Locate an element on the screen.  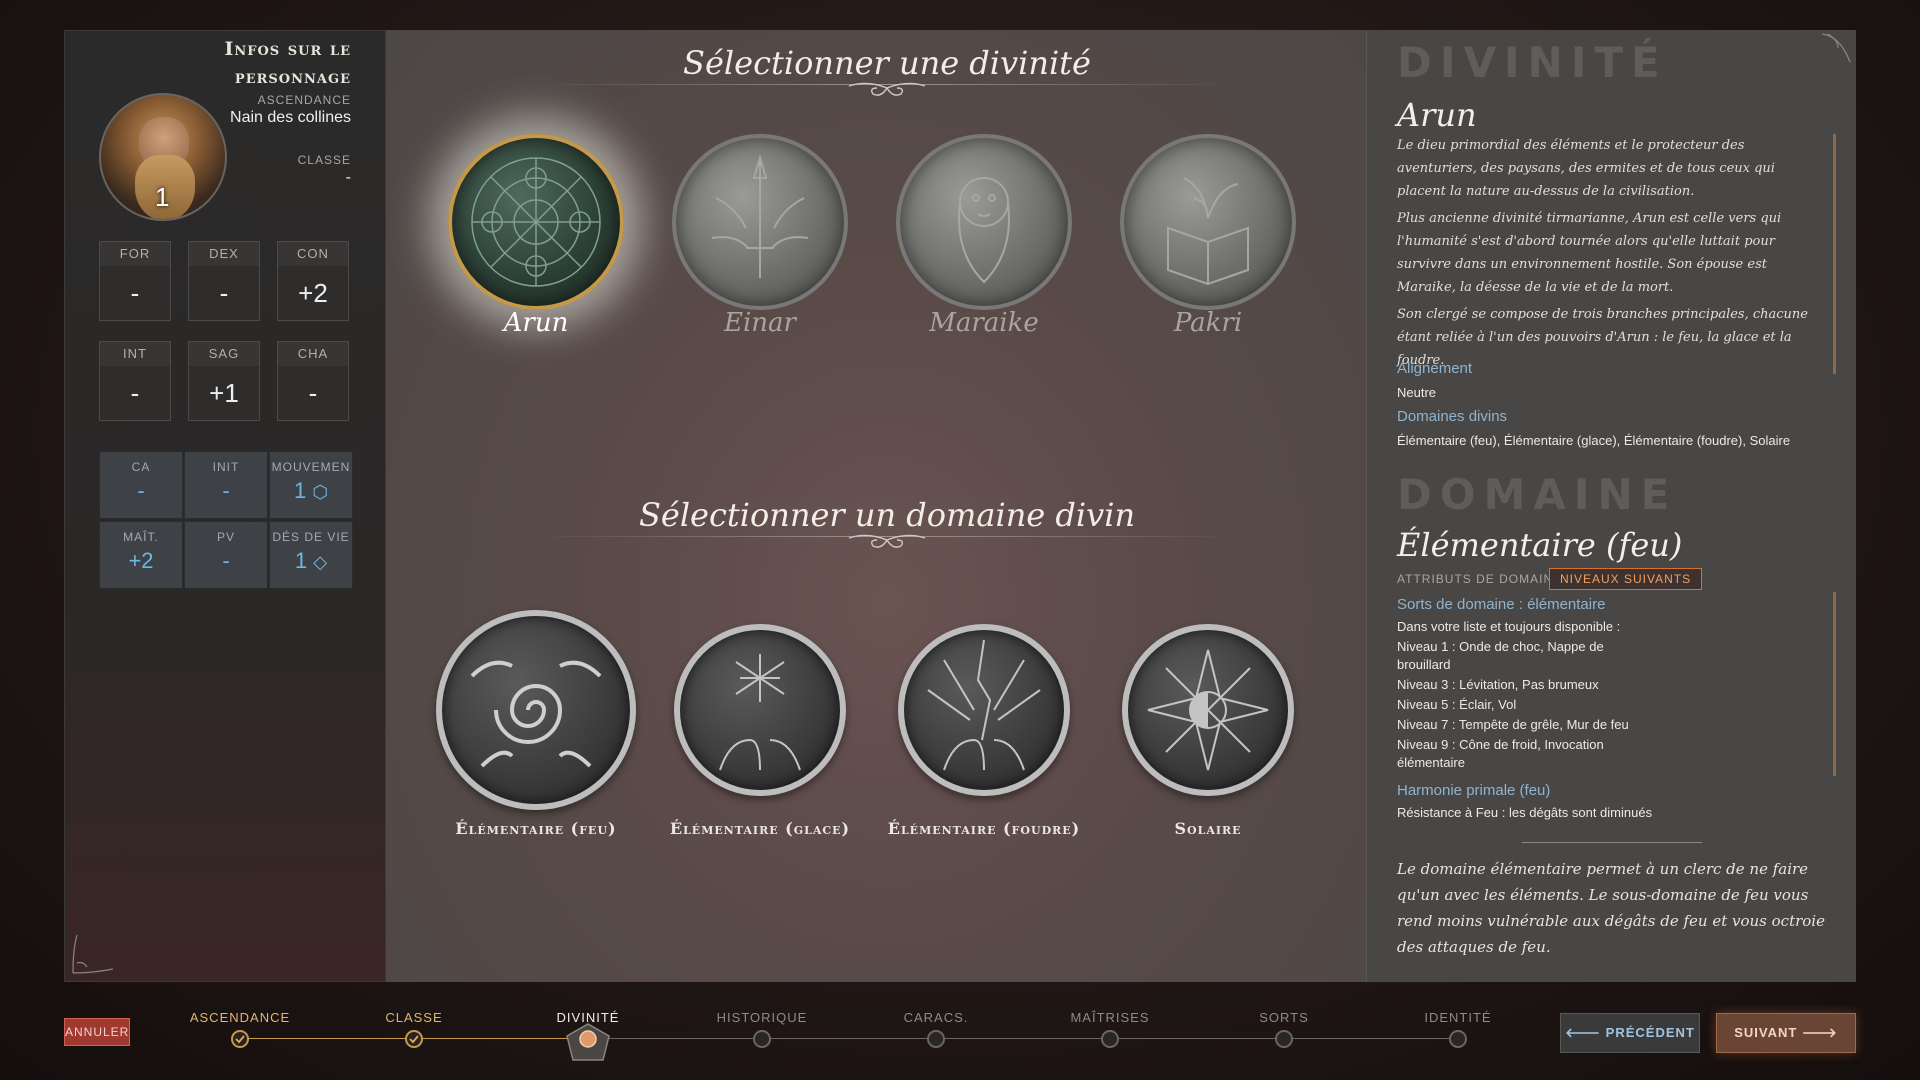
step-classe: CLASSE is located at coordinates (414, 1017).